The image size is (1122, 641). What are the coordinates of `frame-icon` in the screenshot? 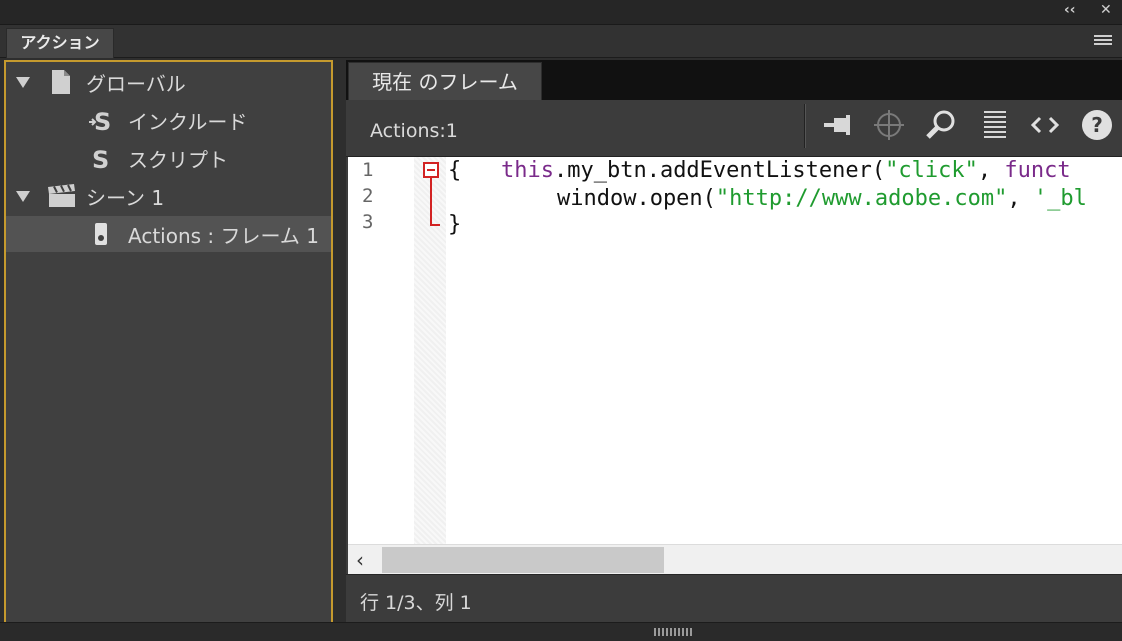 It's located at (101, 234).